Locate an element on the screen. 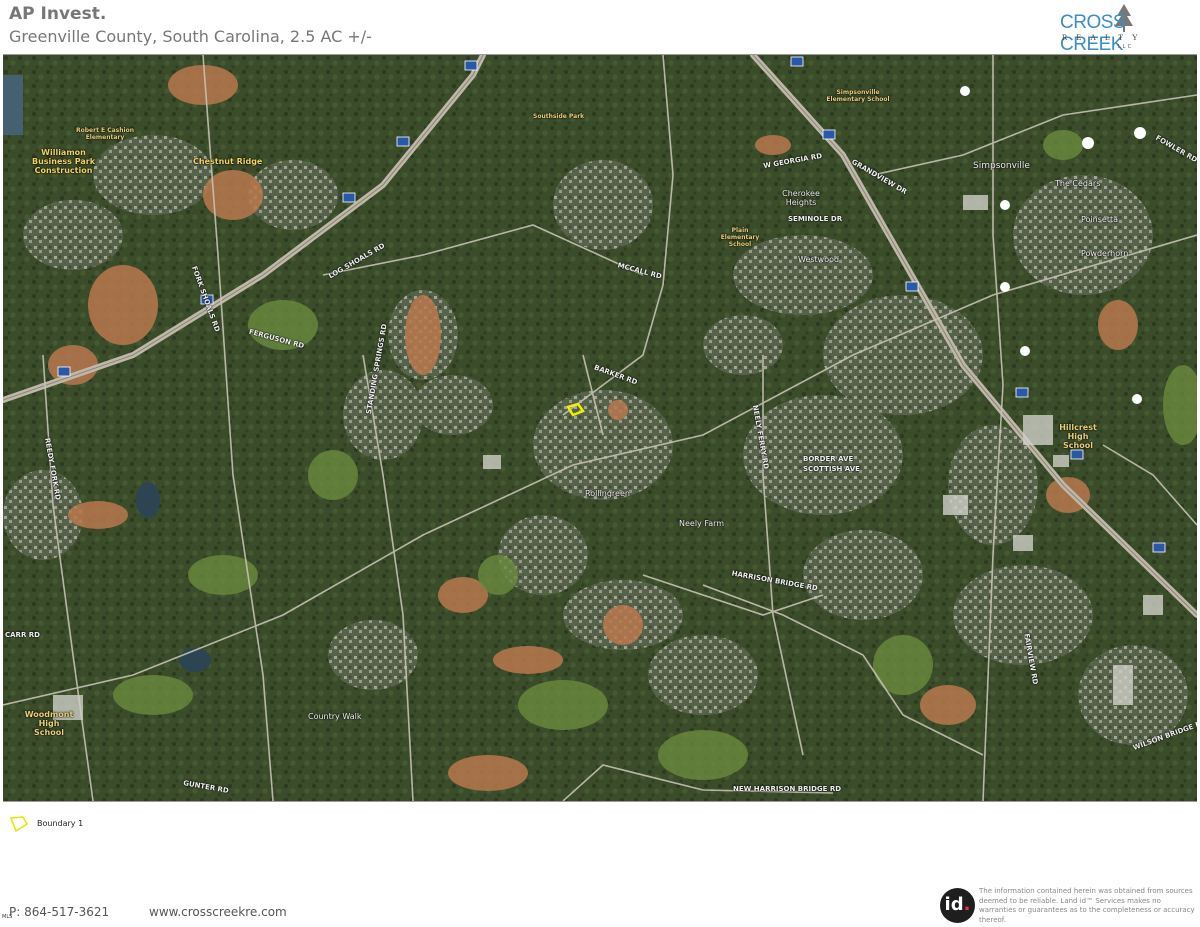 This screenshot has height=927, width=1200. logo-sub: REALTY is located at coordinates (1104, 37).